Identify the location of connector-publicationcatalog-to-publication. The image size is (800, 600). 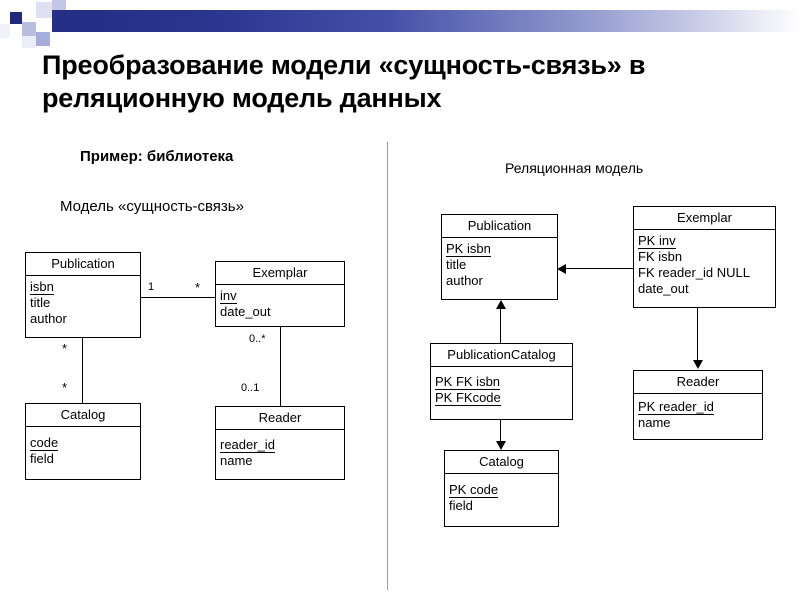
(500, 326).